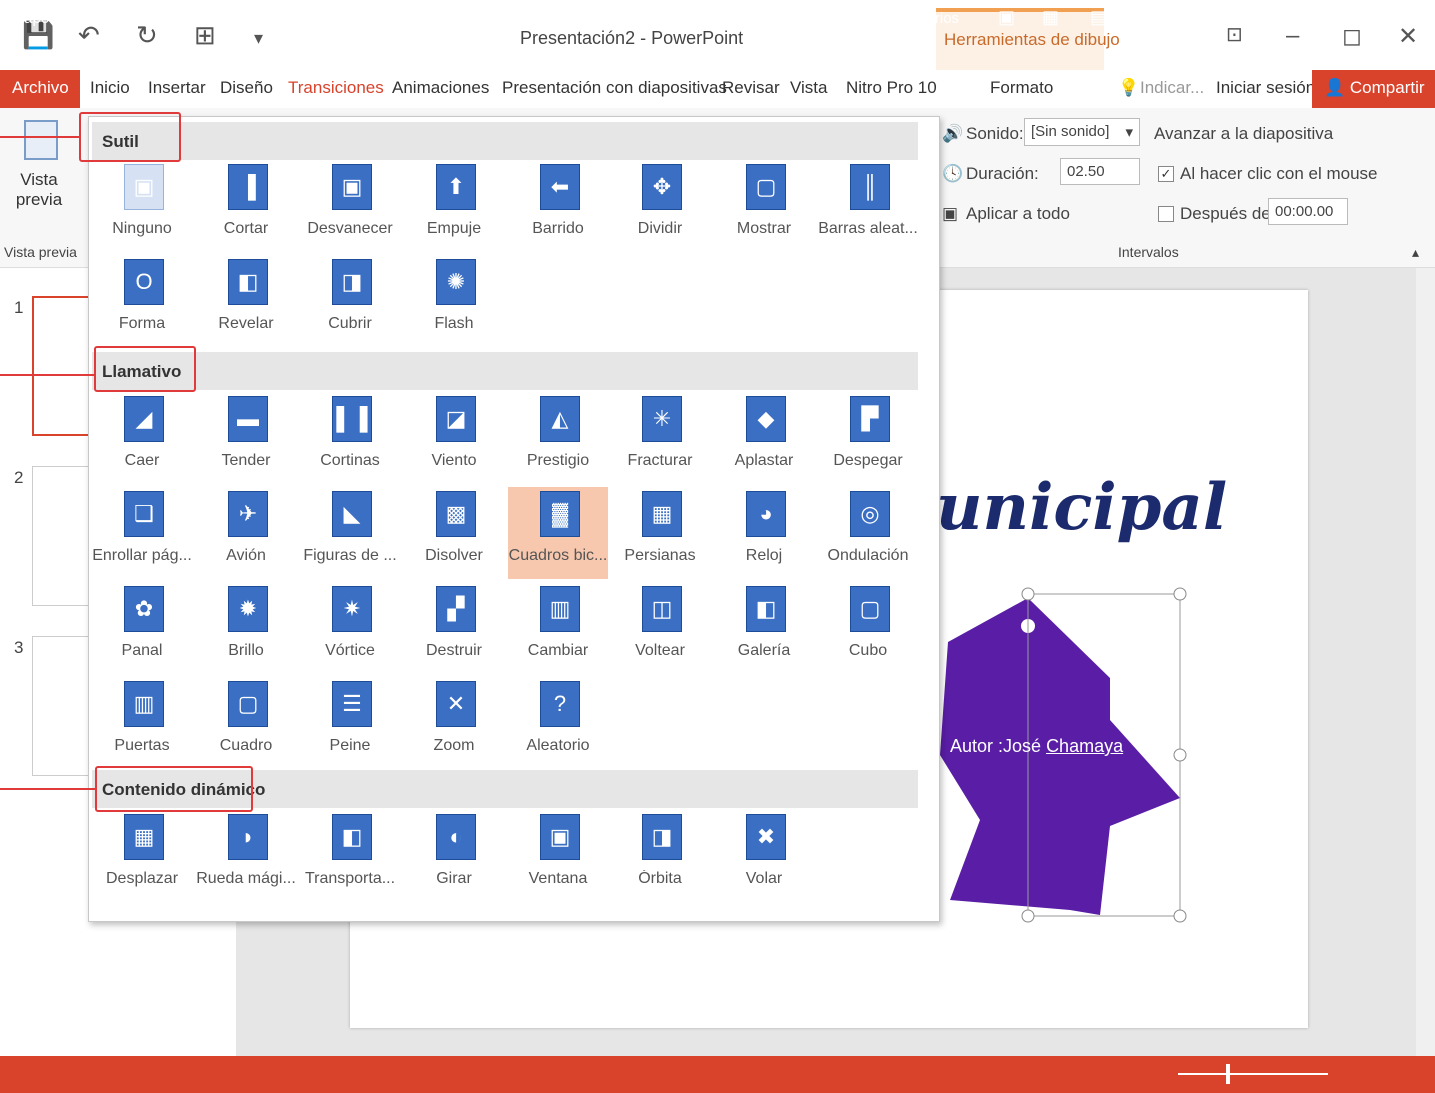 This screenshot has width=1435, height=1093. What do you see at coordinates (868, 533) in the screenshot?
I see `transition-item: ◎ Ondulación` at bounding box center [868, 533].